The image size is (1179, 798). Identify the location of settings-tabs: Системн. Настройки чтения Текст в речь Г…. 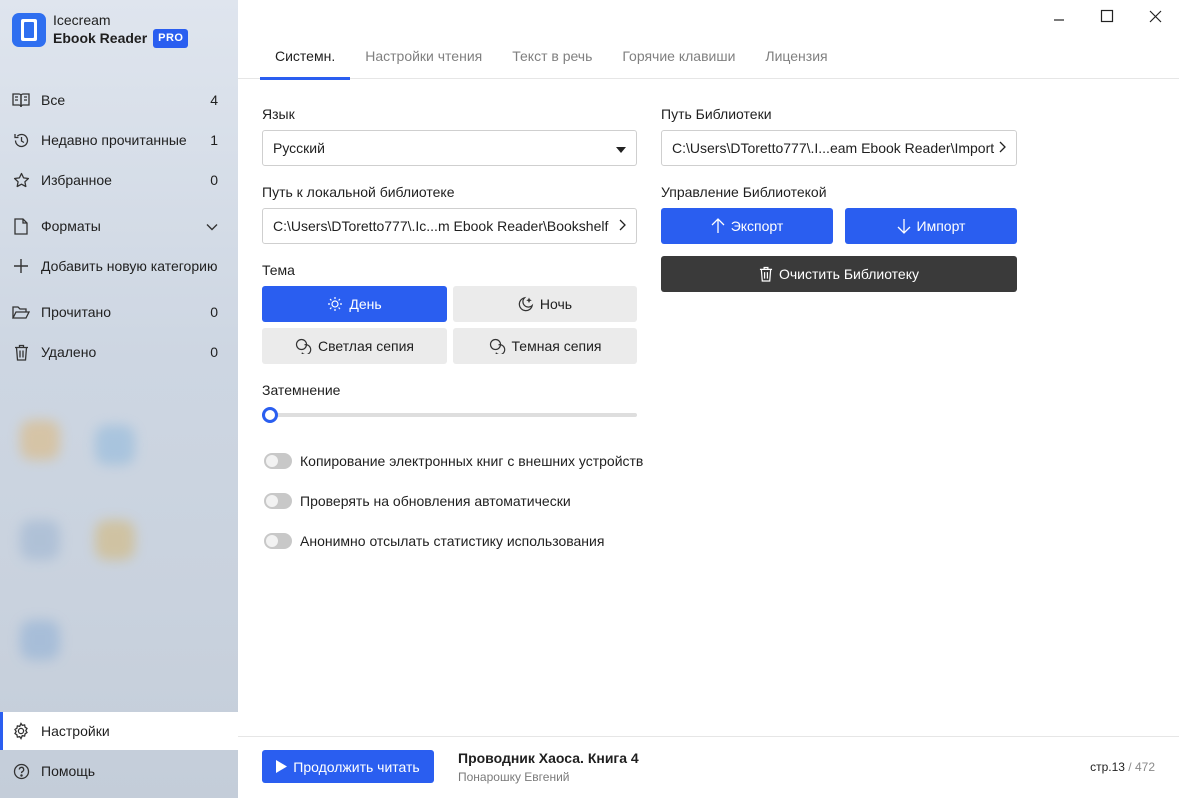
(708, 60).